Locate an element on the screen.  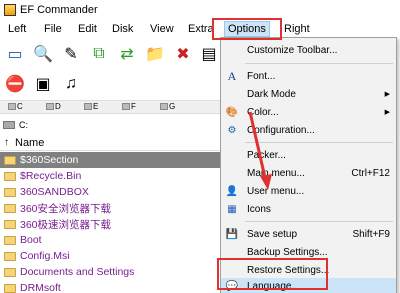
menu-right: Right is located at coordinates (297, 29).